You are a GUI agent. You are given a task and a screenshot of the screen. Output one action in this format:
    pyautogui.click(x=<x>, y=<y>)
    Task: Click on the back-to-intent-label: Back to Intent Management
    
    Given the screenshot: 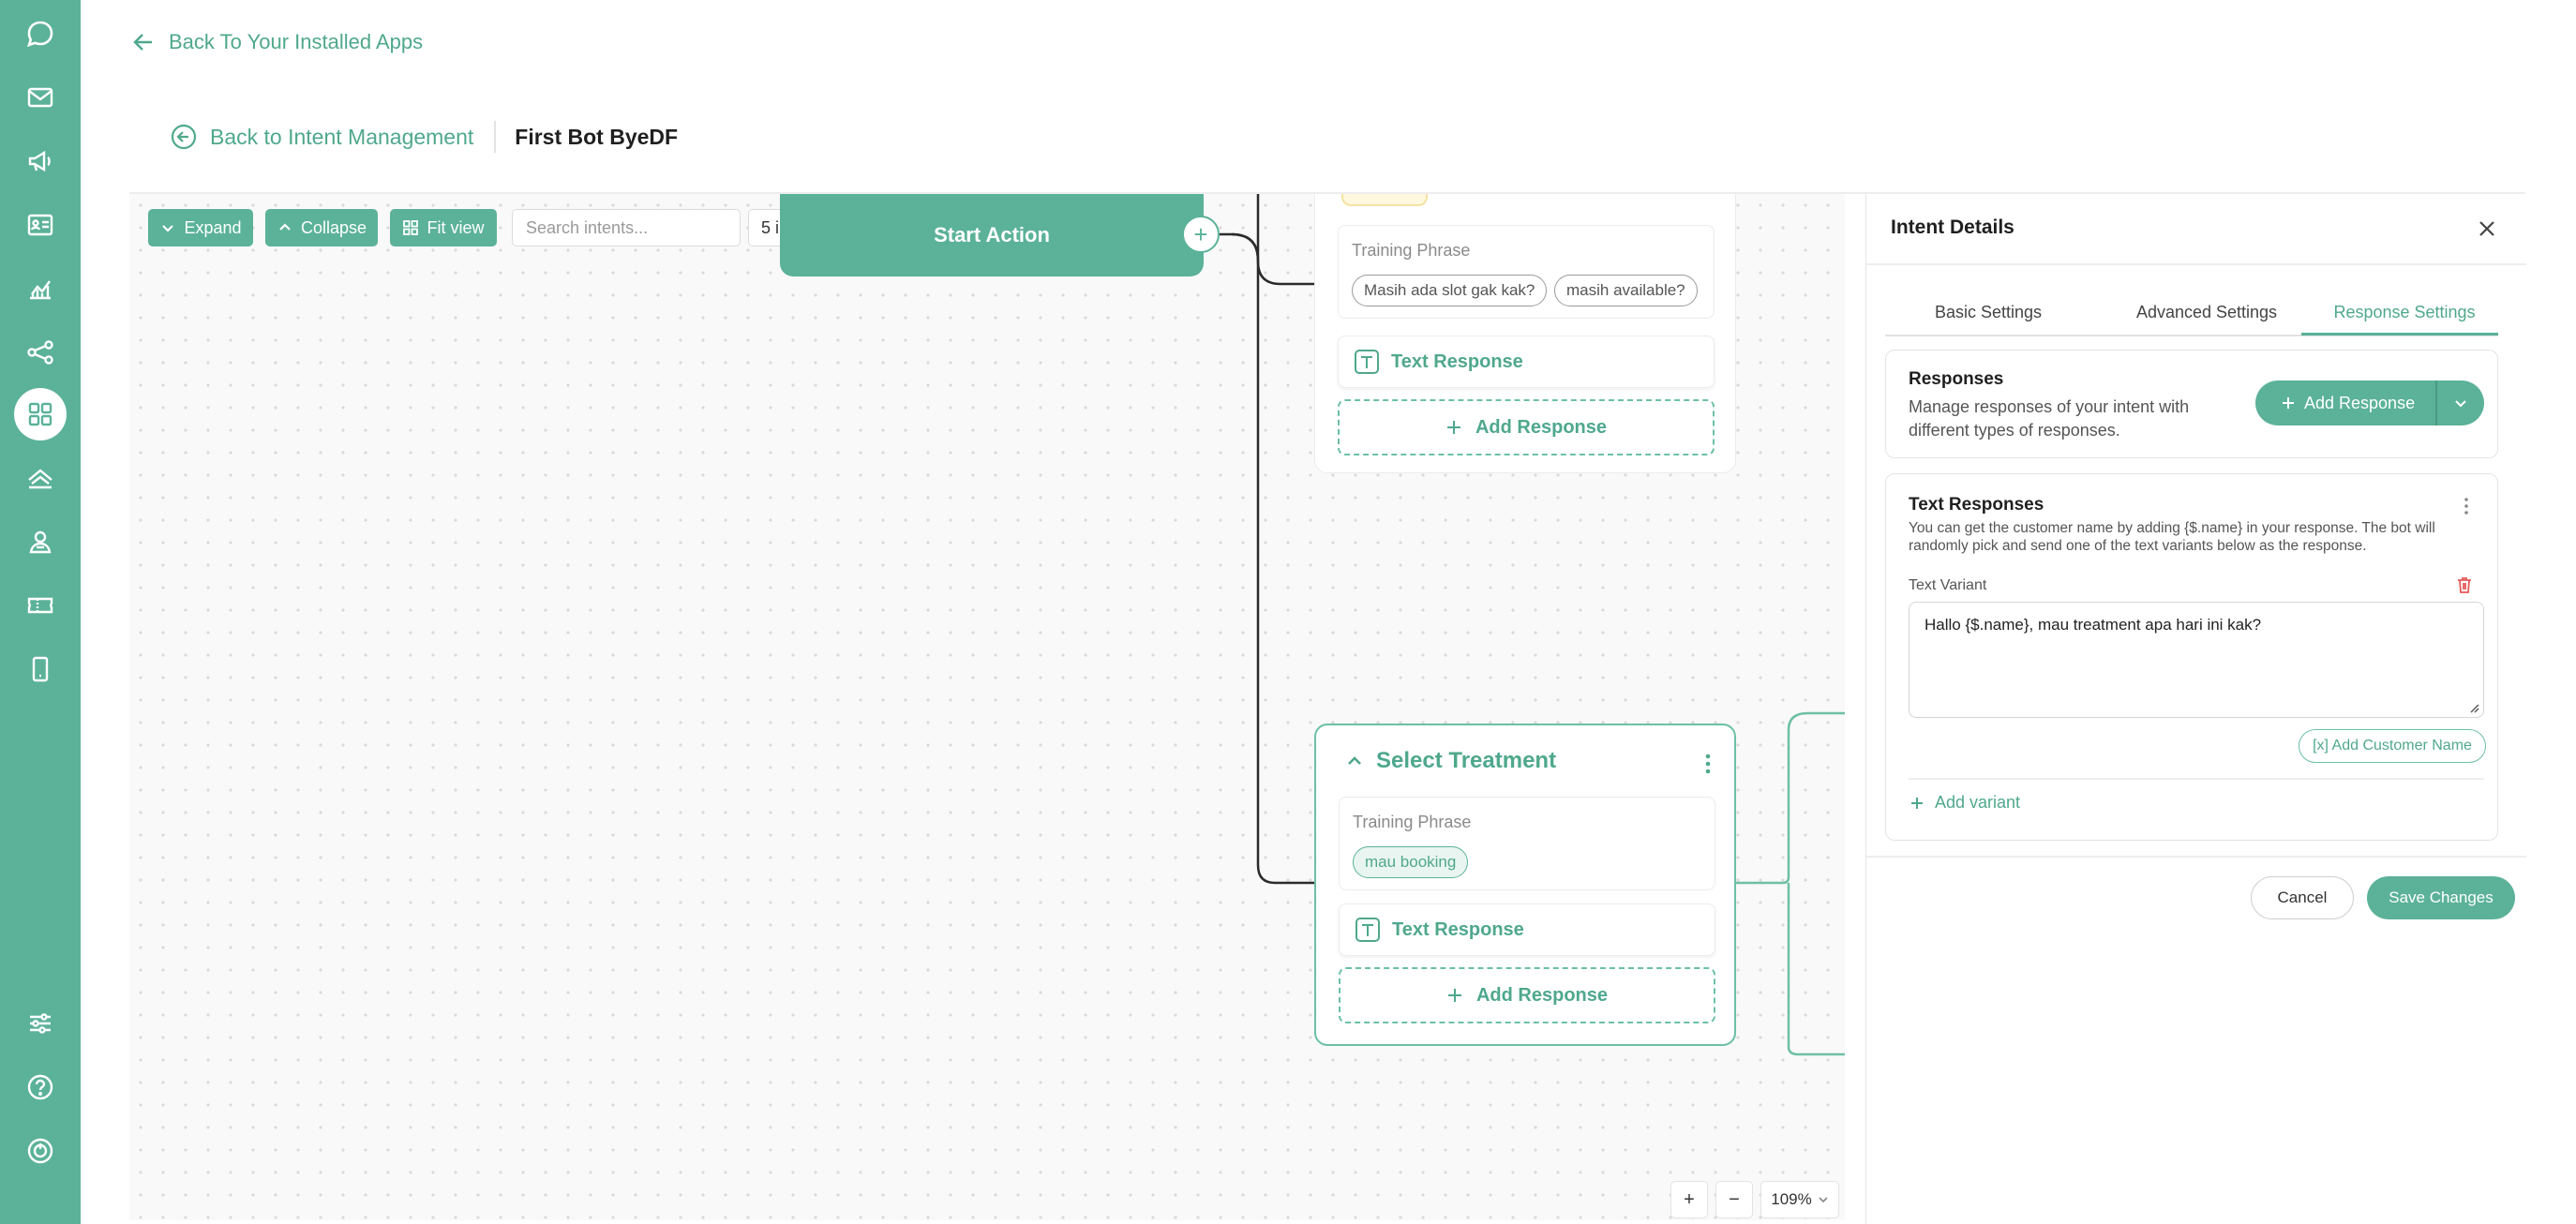 What is the action you would take?
    pyautogui.click(x=342, y=136)
    